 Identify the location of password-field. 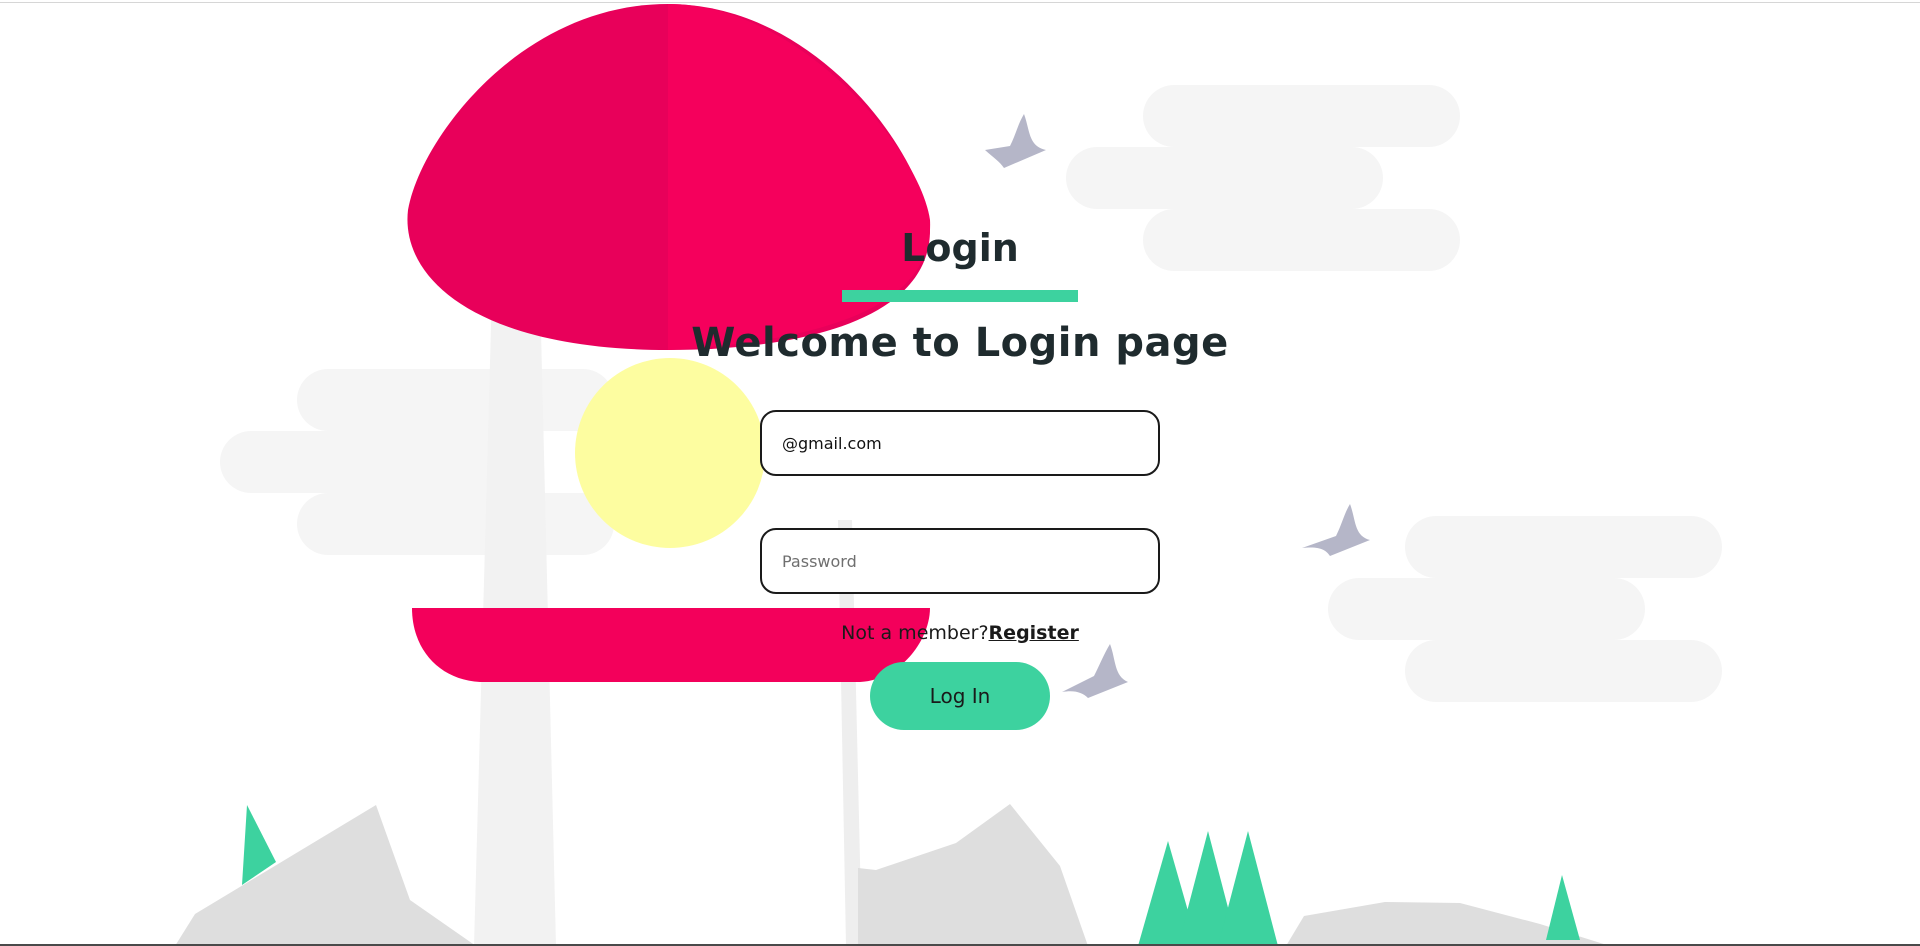
(960, 561).